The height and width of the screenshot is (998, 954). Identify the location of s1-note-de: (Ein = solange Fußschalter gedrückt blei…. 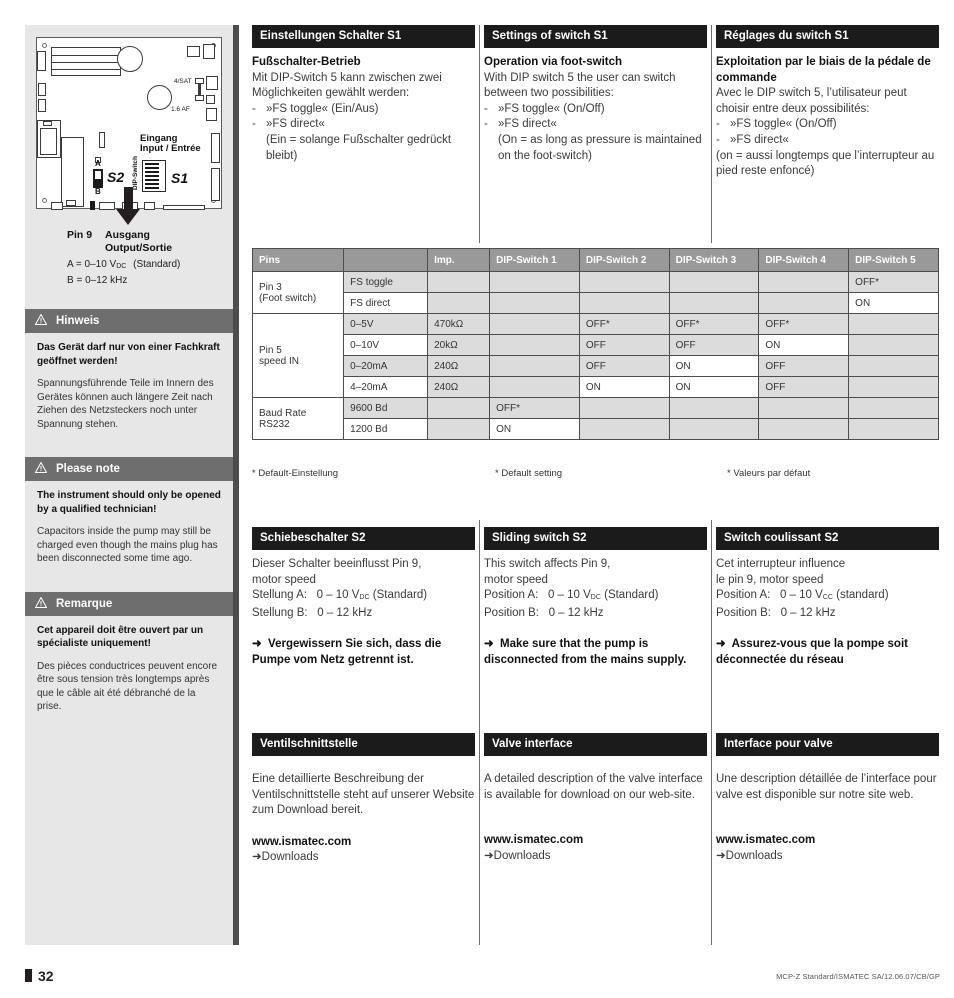
(359, 147).